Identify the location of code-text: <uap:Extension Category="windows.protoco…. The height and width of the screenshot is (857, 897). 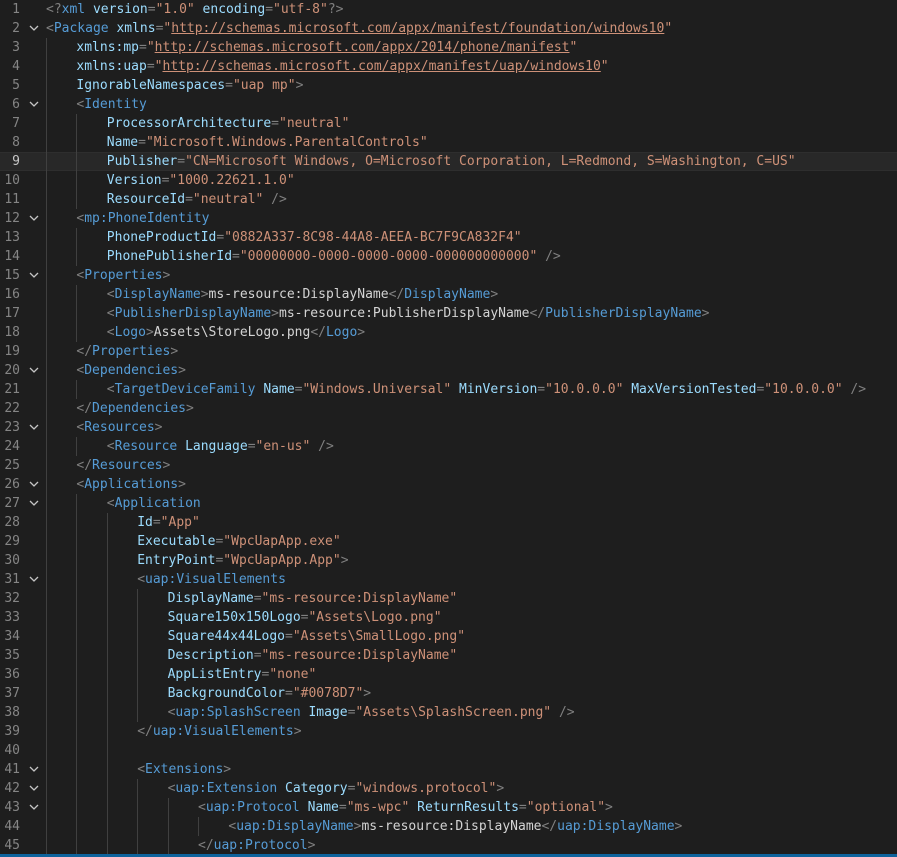
(336, 788).